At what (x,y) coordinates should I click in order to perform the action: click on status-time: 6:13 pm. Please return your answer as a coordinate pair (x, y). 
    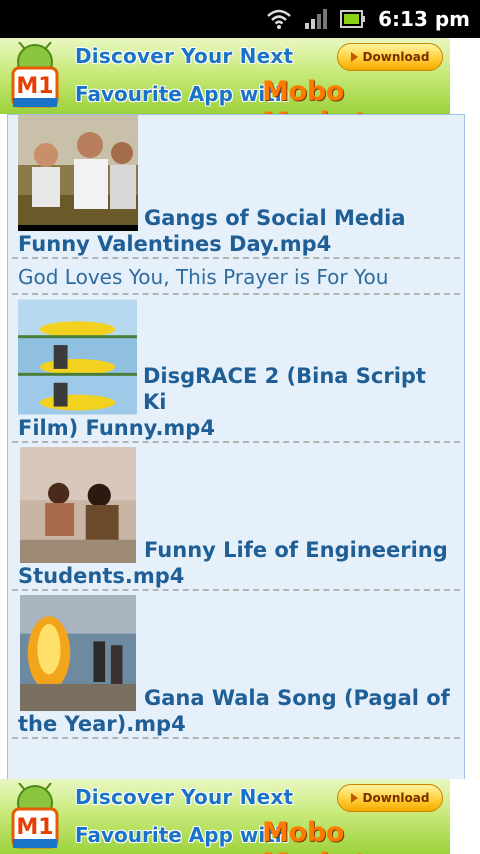
    Looking at the image, I should click on (424, 19).